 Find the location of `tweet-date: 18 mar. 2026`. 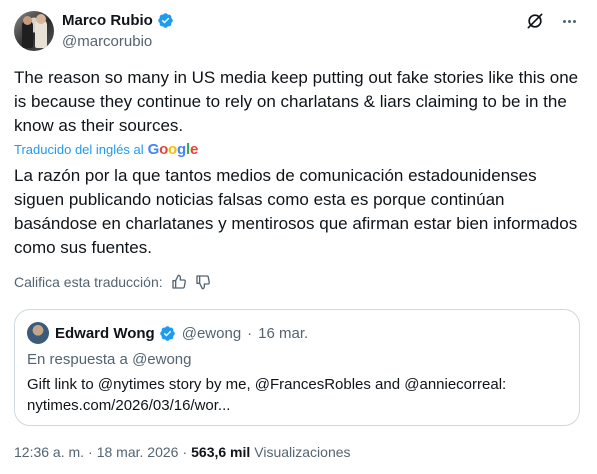

tweet-date: 18 mar. 2026 is located at coordinates (138, 452).